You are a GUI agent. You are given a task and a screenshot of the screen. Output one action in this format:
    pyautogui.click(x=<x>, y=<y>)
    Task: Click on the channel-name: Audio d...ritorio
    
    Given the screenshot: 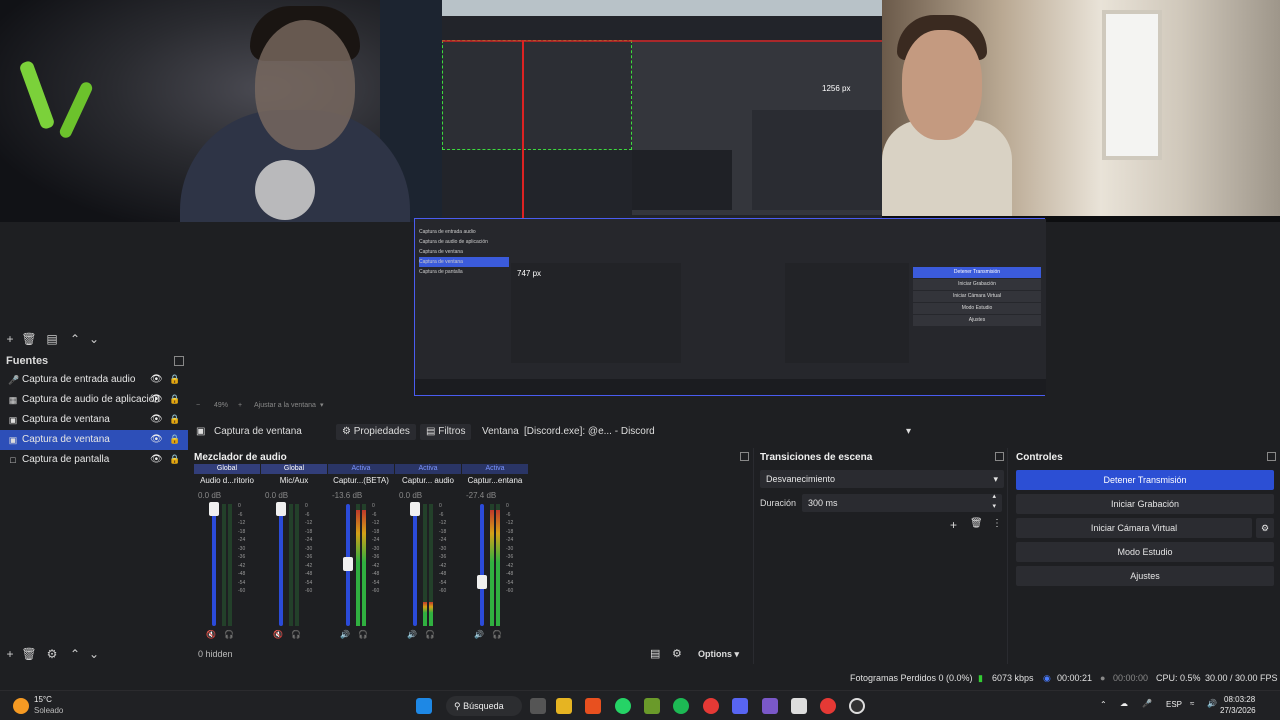 What is the action you would take?
    pyautogui.click(x=227, y=480)
    